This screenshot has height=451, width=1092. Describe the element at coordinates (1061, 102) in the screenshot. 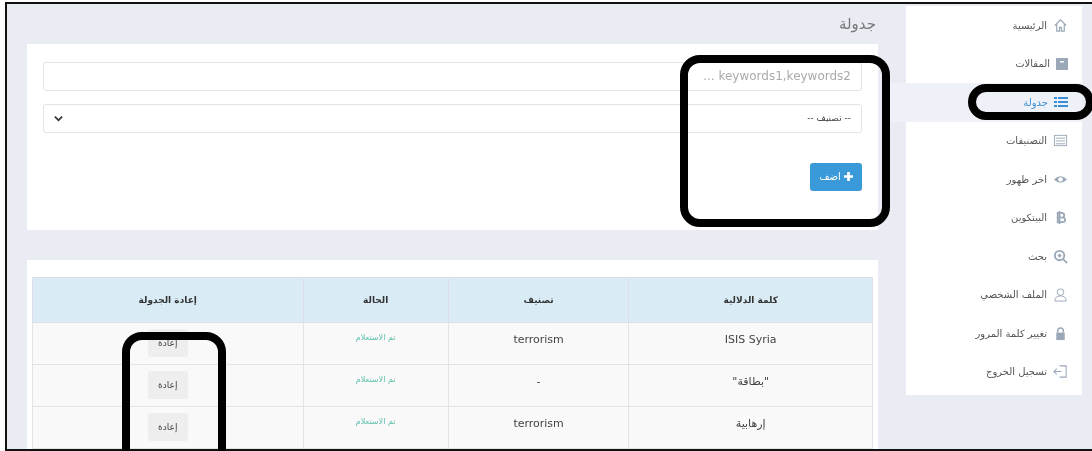

I see `list-icon` at that location.